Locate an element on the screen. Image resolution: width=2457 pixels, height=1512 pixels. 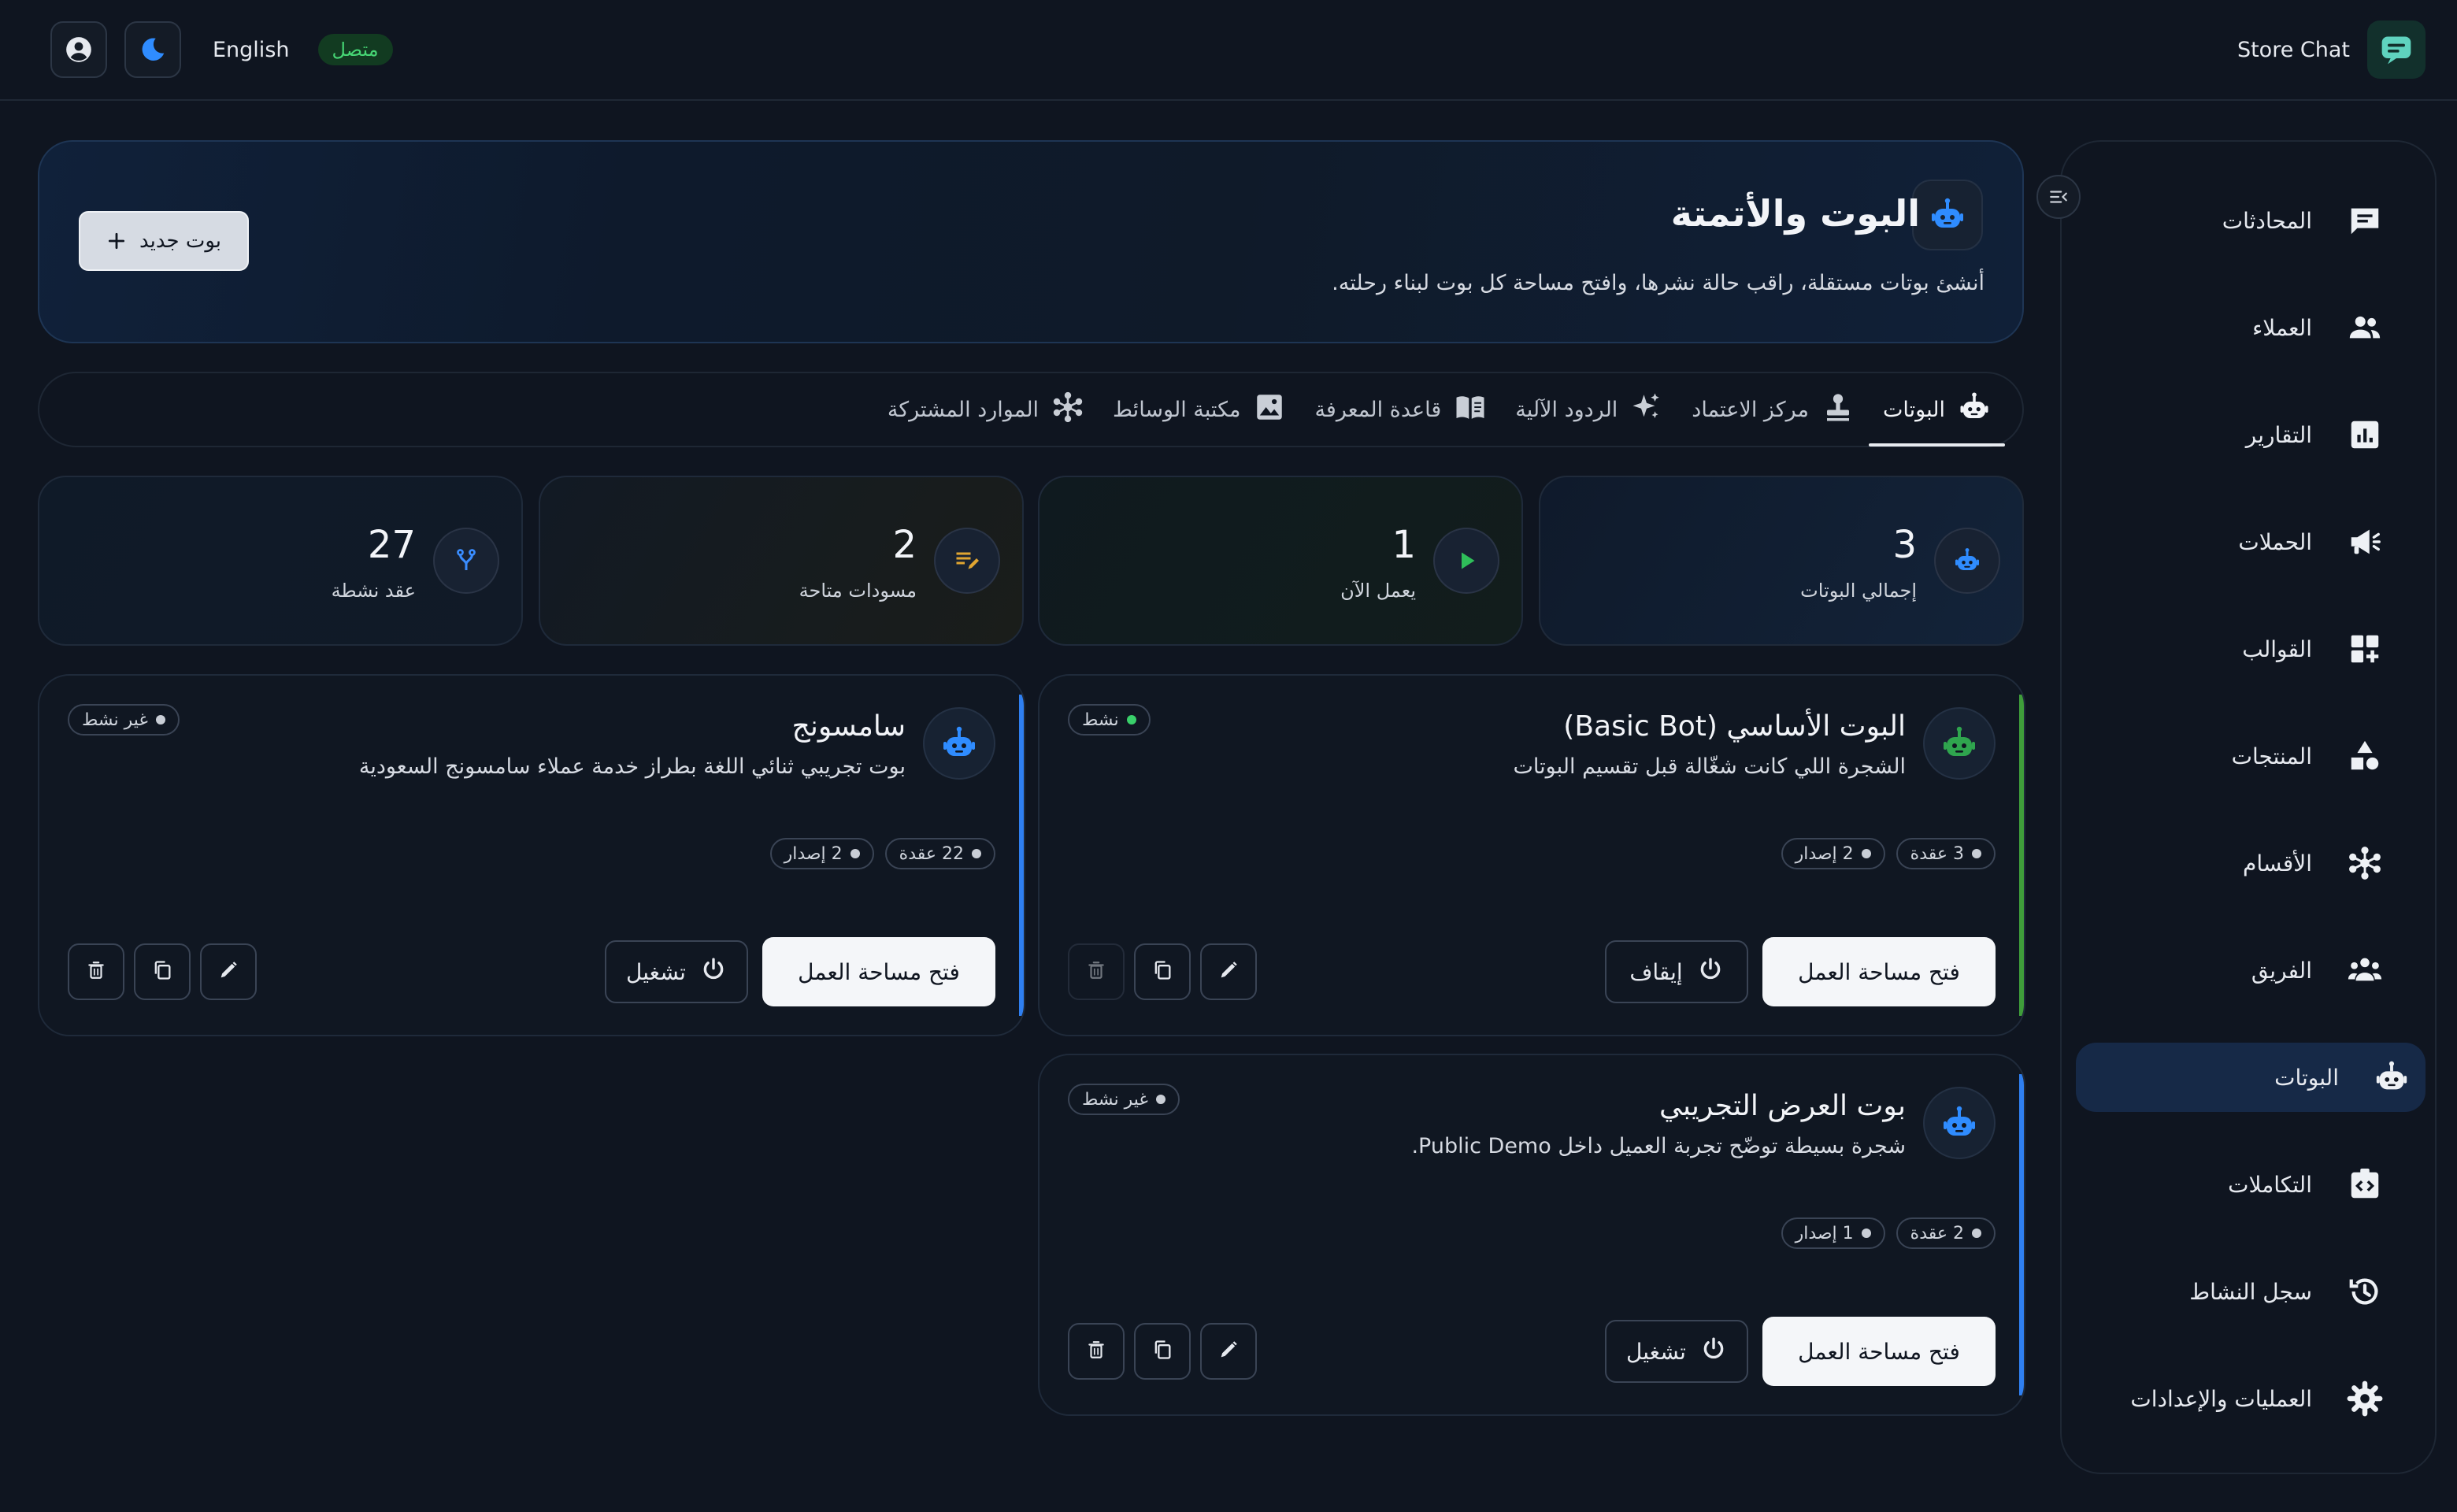
tab-bot: البوتات is located at coordinates (1937, 409).